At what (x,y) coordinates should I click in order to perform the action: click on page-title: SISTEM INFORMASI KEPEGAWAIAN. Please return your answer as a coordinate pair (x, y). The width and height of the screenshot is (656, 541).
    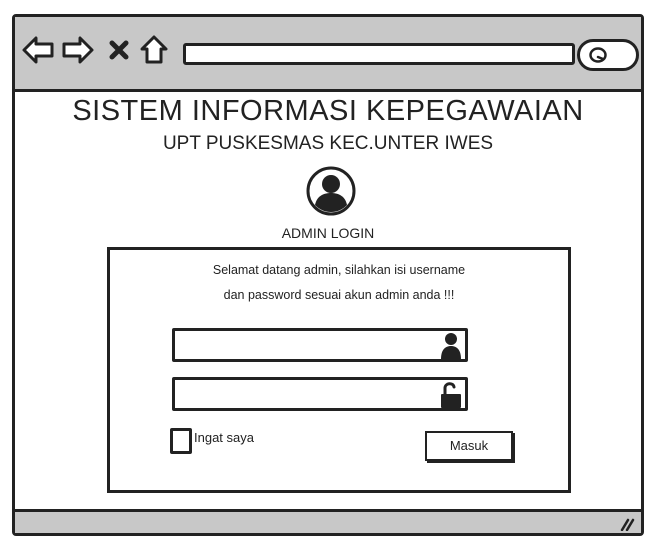
    Looking at the image, I should click on (328, 111).